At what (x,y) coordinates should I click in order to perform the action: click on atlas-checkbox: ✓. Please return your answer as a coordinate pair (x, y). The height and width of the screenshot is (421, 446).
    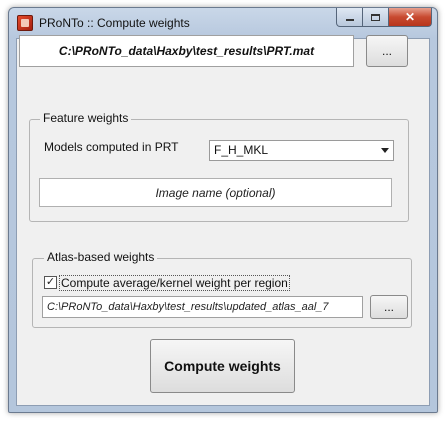
    Looking at the image, I should click on (50, 282).